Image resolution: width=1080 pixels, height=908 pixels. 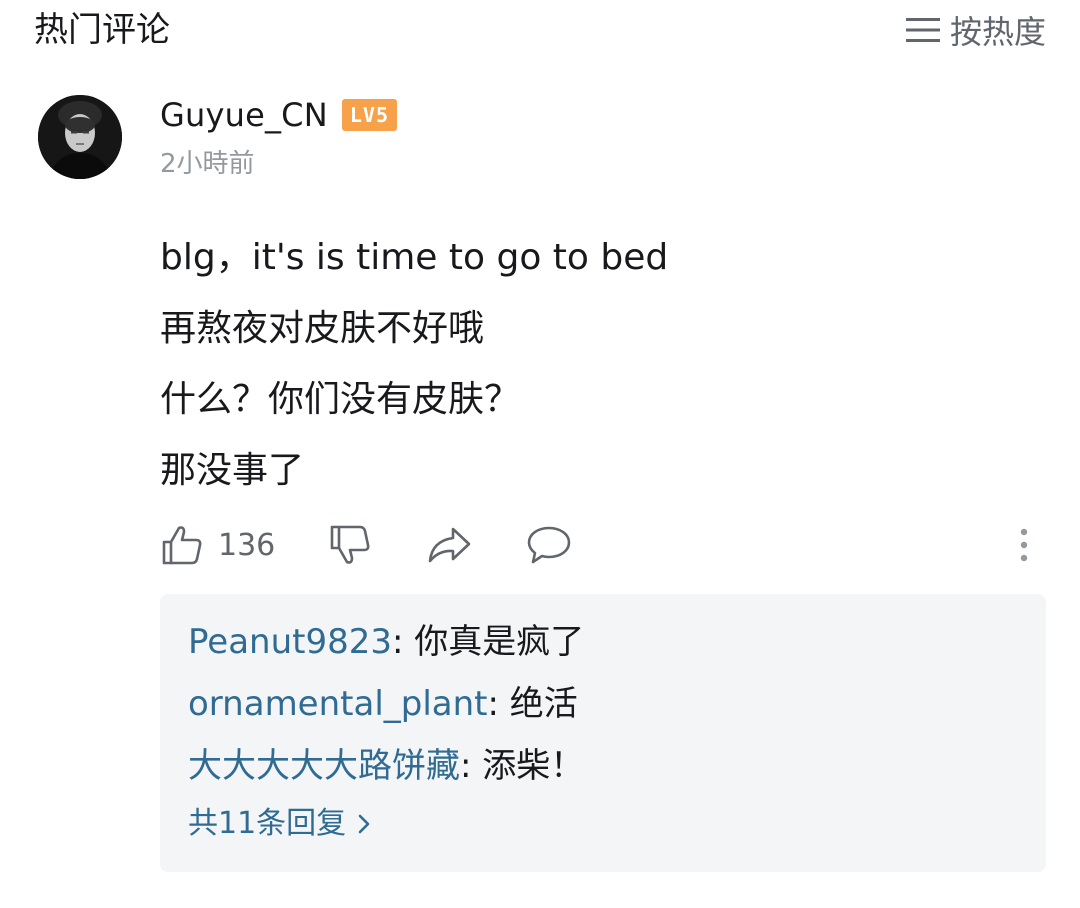 I want to click on like-count: 136, so click(x=247, y=545).